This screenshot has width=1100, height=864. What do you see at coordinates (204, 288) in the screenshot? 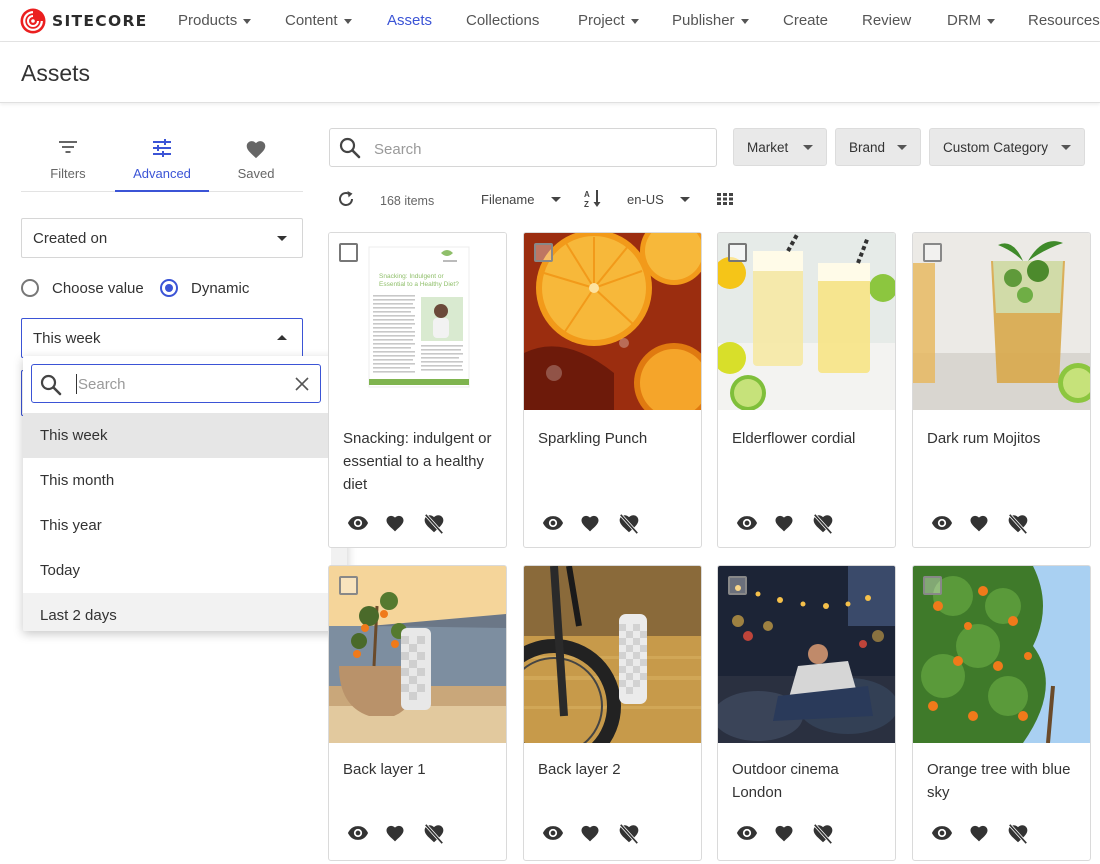
I see `radio-dynamic: Dynamic` at bounding box center [204, 288].